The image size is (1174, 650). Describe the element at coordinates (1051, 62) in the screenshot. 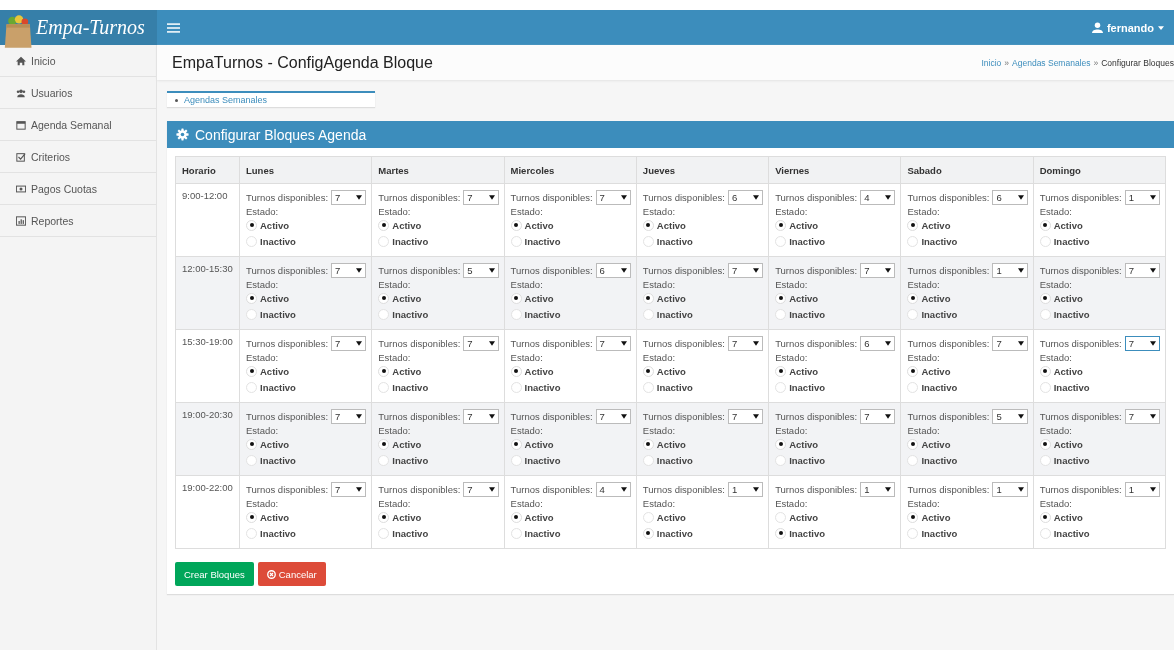

I see `breadcrumb-link: Agendas Semanales` at that location.